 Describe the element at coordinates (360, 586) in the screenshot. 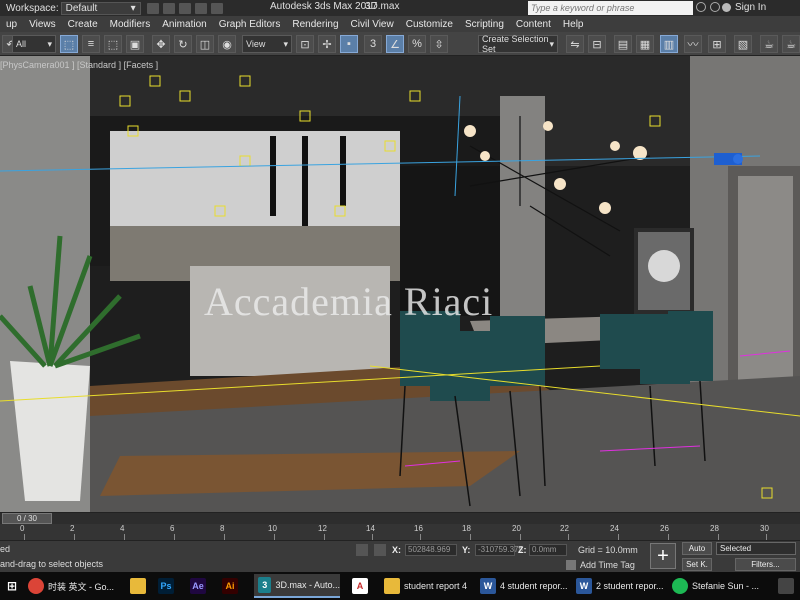

I see `taskbar-autocad: A` at that location.